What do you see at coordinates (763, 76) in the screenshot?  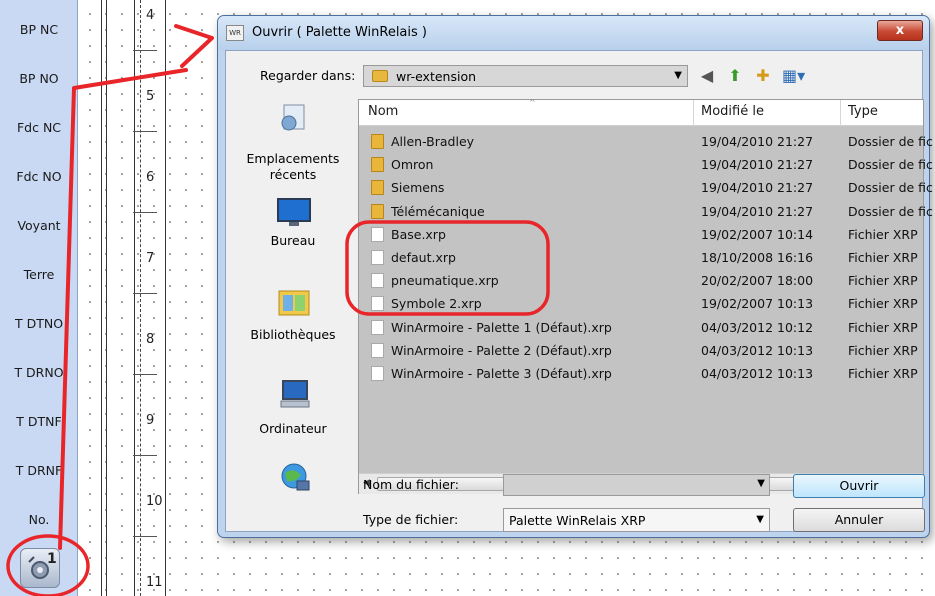 I see `new-folder-icon: ✚` at bounding box center [763, 76].